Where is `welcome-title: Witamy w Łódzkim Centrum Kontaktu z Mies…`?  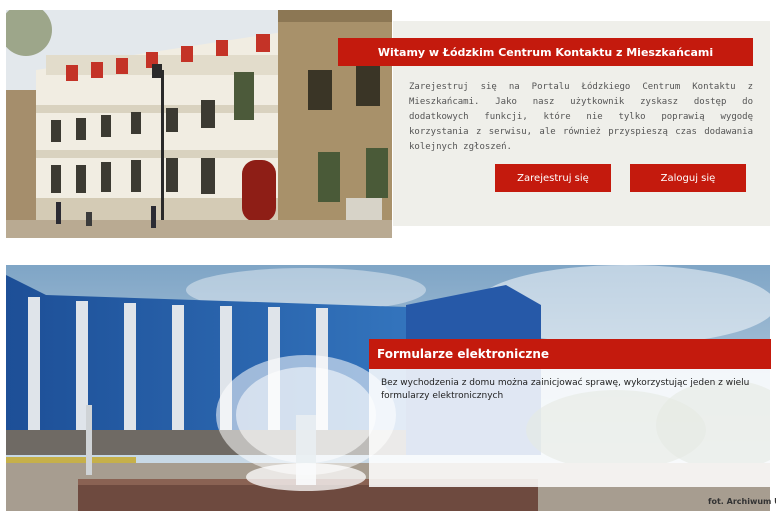 welcome-title: Witamy w Łódzkim Centrum Kontaktu z Mies… is located at coordinates (545, 52).